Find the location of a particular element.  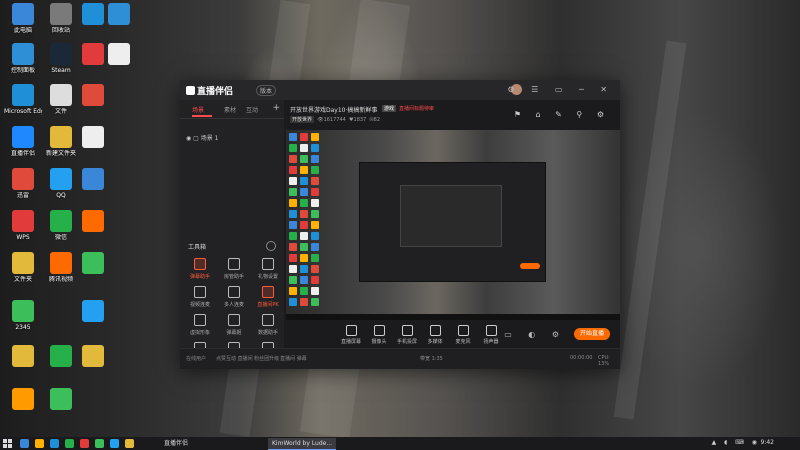

desktop-icon-label: WPS is located at coordinates (23, 237).